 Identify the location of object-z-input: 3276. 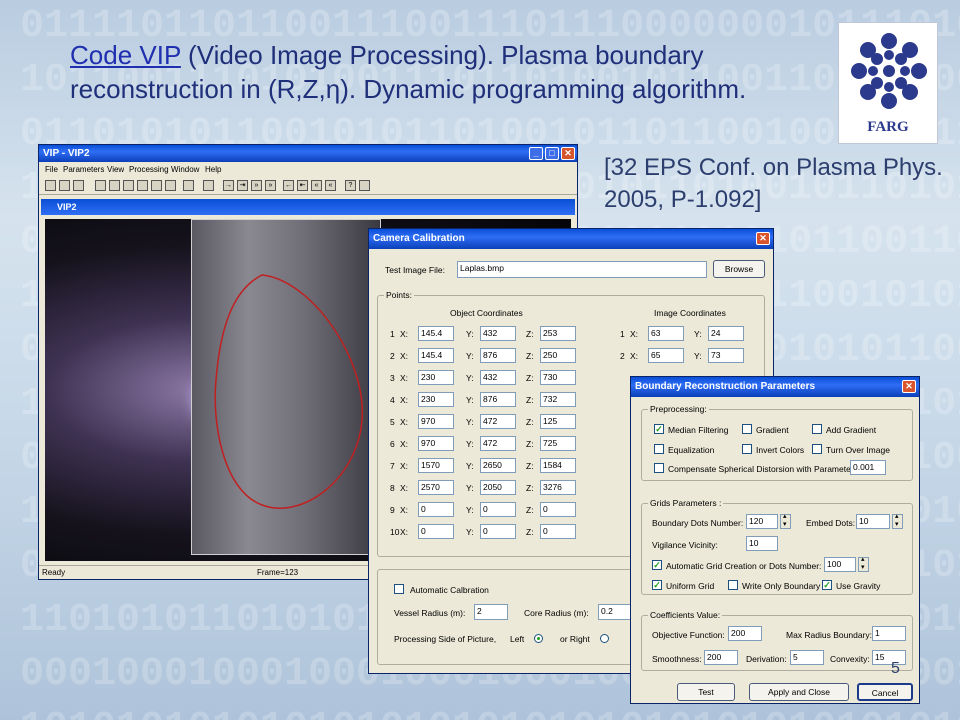
(558, 487).